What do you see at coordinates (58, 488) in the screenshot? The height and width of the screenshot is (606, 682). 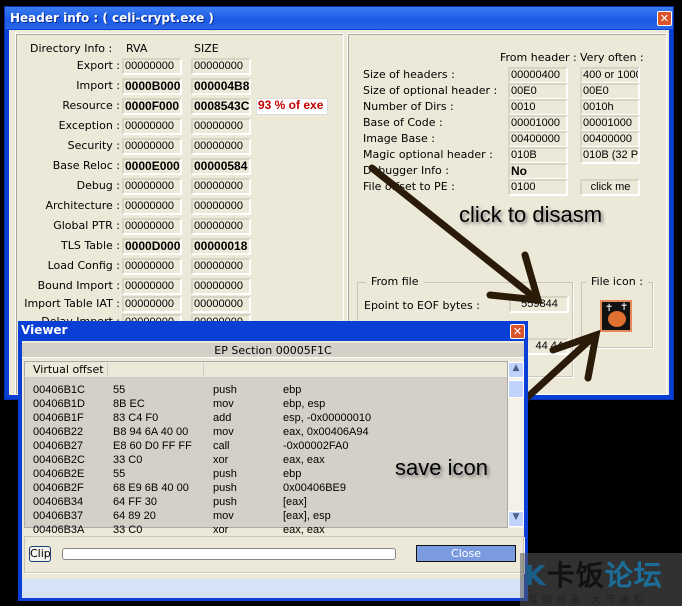 I see `row-offset: 00406B2F` at bounding box center [58, 488].